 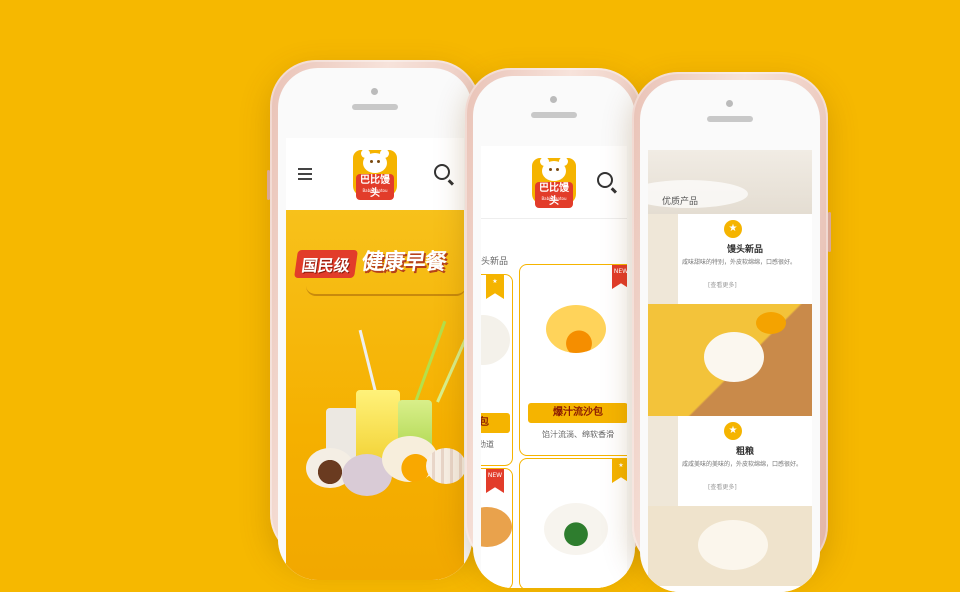 I want to click on product-card: ★ 菜包 香劲道, so click(x=497, y=370).